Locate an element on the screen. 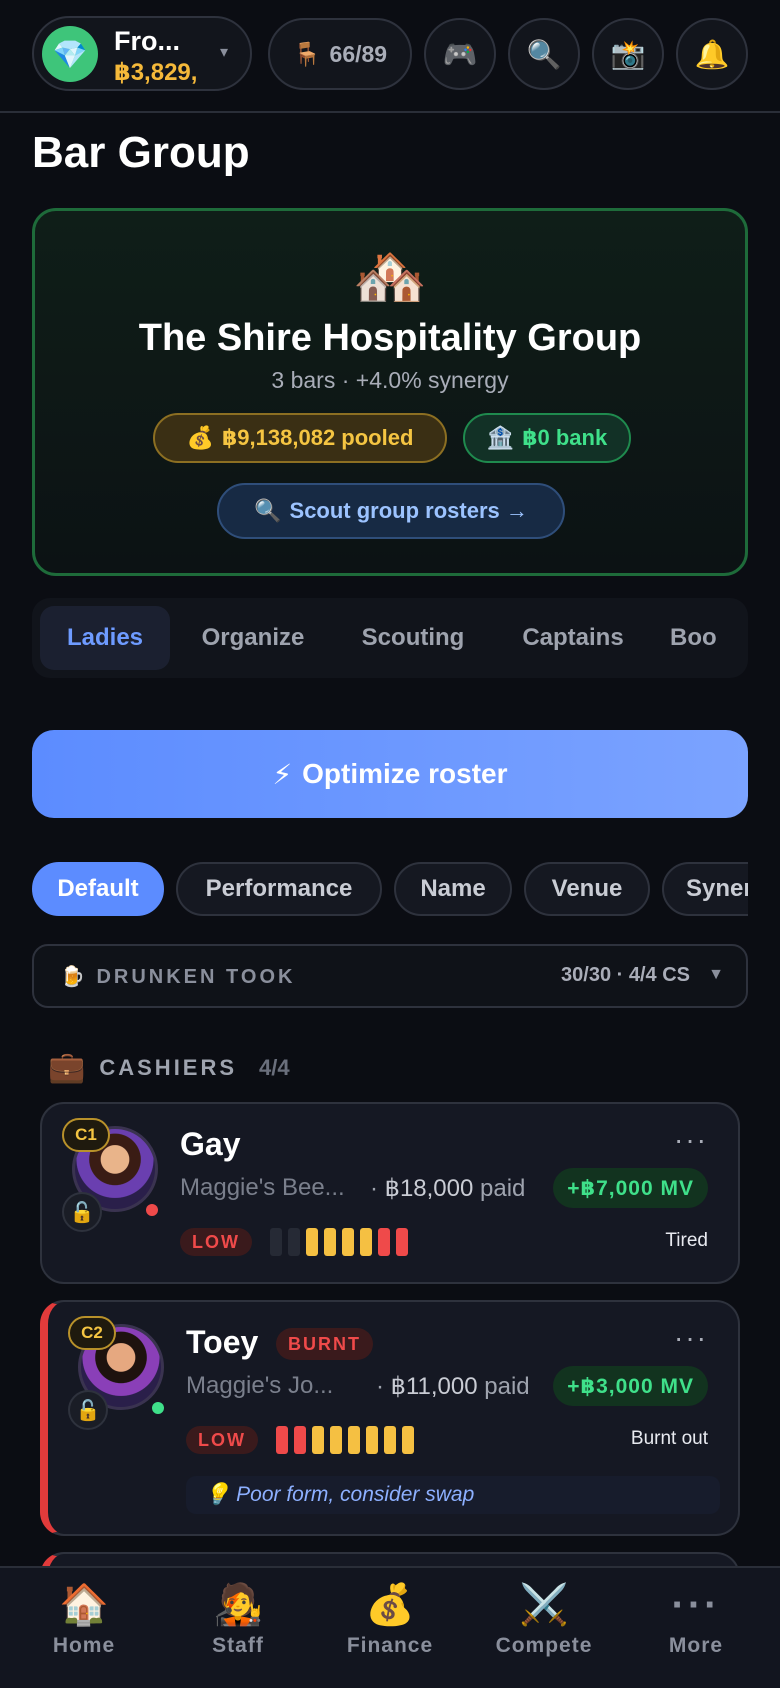 Image resolution: width=780 pixels, height=1688 pixels. section-header-cashiers: 💼 CASHIERS 4/4 is located at coordinates (169, 1067).